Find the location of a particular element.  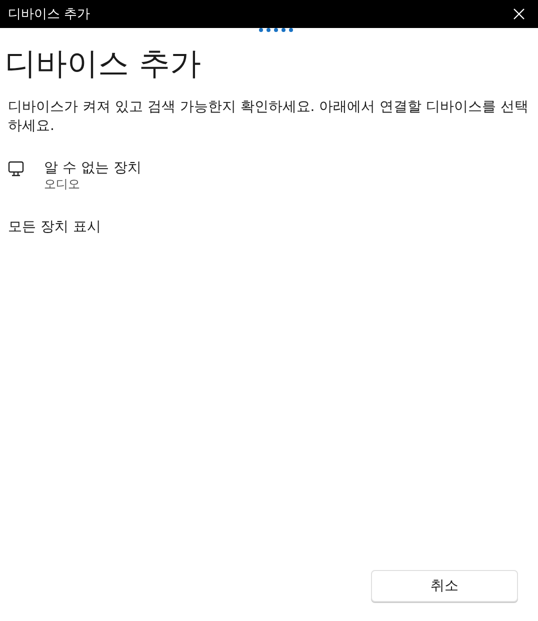

progress-dots-icon is located at coordinates (276, 30).